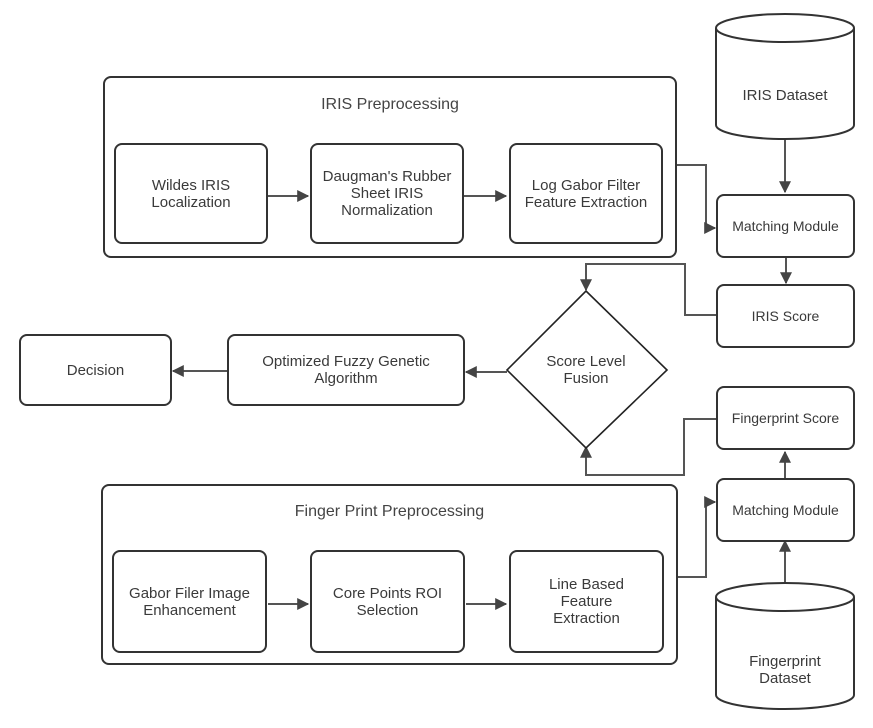 This screenshot has width=873, height=728. I want to click on fp-step-core-points-roi: Core Points ROI Selection, so click(387, 601).